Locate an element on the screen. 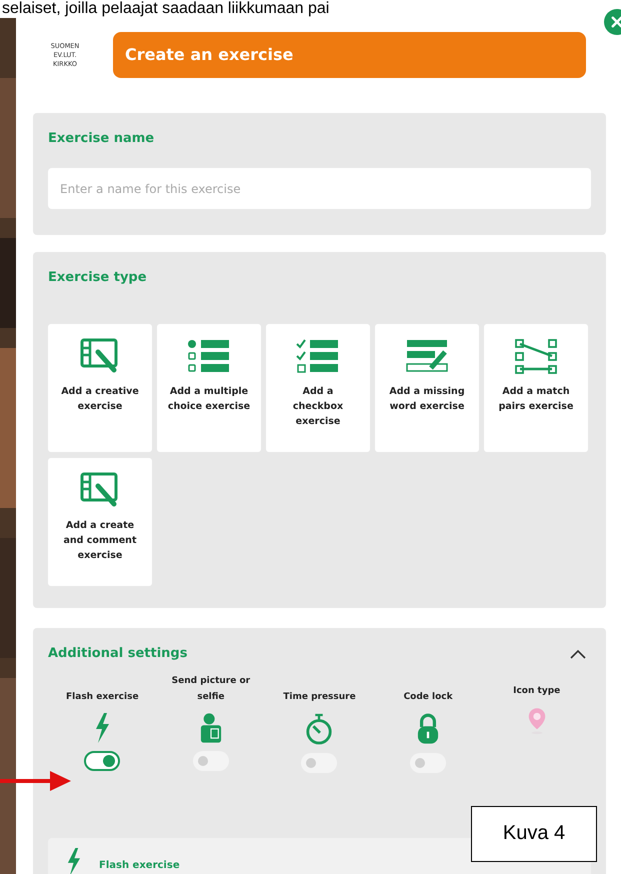 This screenshot has height=874, width=621. document-text: selaiset, joilla pelaajat saadaan liikkumaan pai is located at coordinates (165, 9).